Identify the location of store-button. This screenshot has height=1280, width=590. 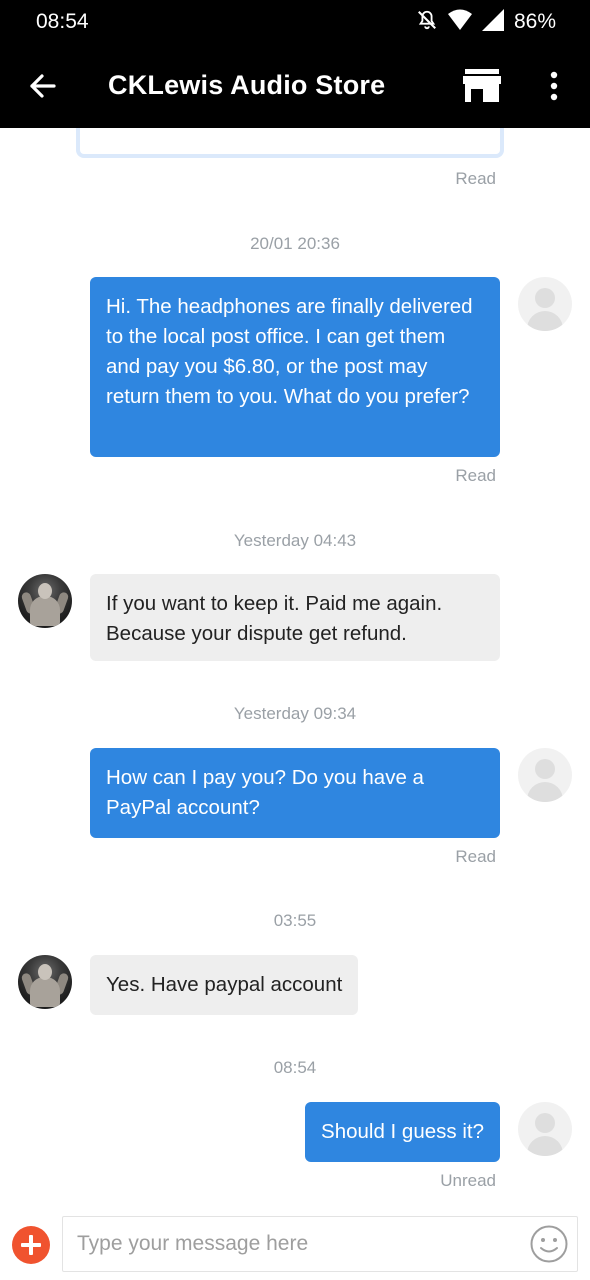
(482, 86).